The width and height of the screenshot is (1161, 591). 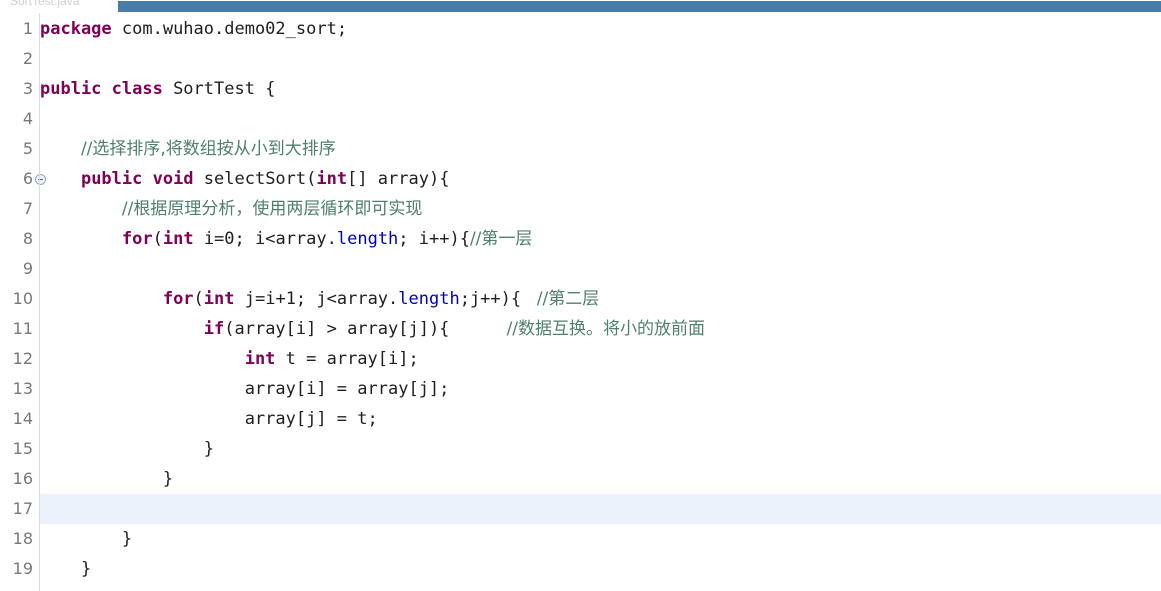 What do you see at coordinates (16, 269) in the screenshot?
I see `line-number: 9` at bounding box center [16, 269].